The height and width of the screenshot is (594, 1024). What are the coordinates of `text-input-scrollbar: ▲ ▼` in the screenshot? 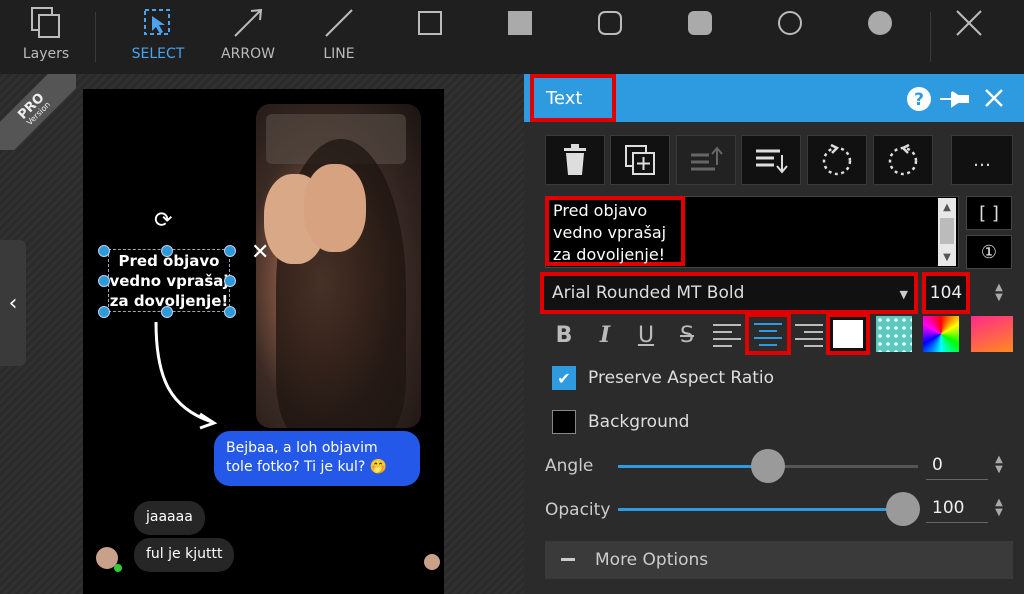 It's located at (947, 232).